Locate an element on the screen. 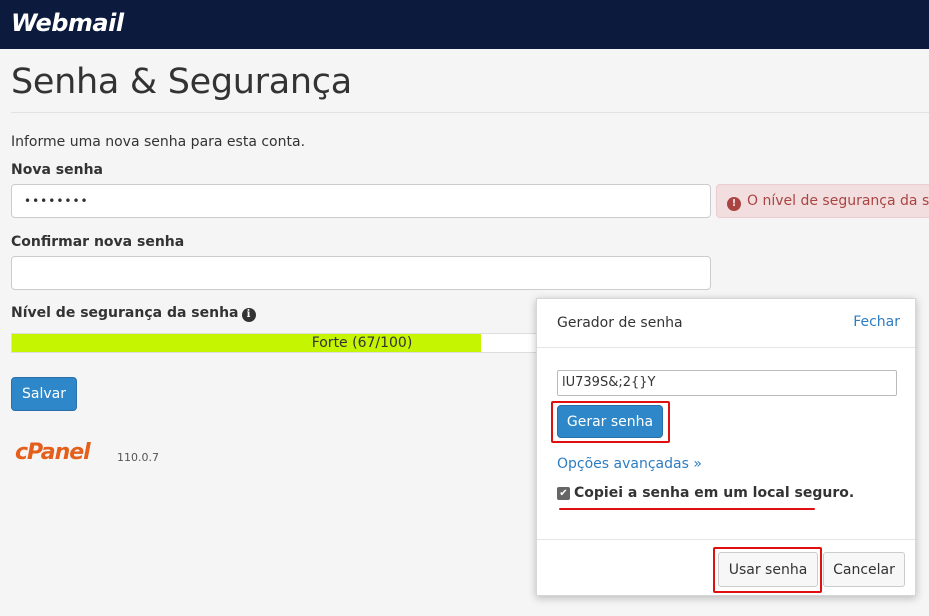 Image resolution: width=929 pixels, height=616 pixels. confirm-password-label: Confirmar nova senha is located at coordinates (98, 242).